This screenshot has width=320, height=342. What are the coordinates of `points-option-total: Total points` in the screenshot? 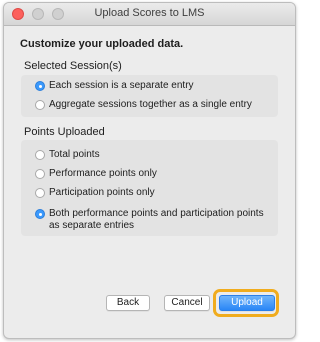 It's located at (67, 155).